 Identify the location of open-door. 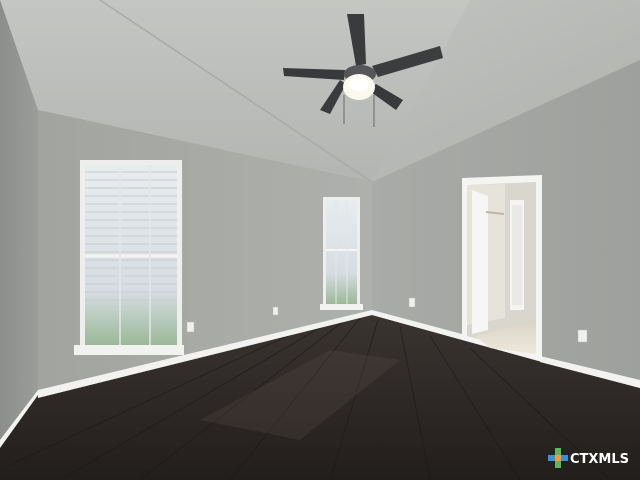
(480, 262).